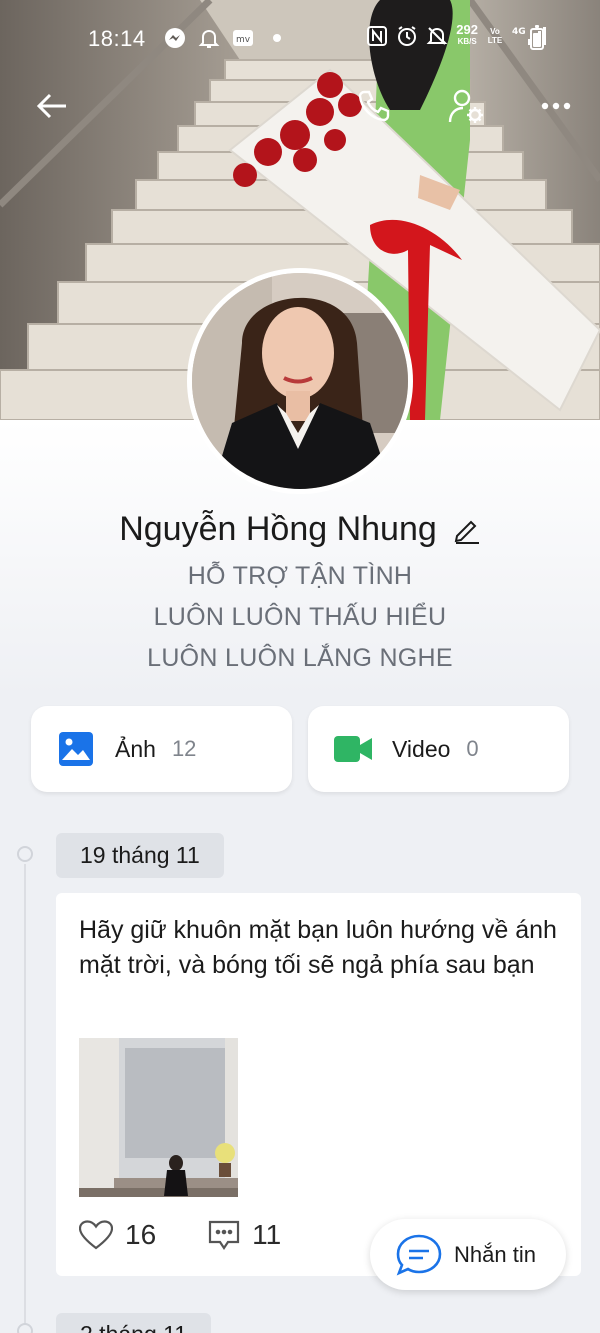 Image resolution: width=600 pixels, height=1333 pixels. Describe the element at coordinates (495, 1254) in the screenshot. I see `message-label: Nhắn tin` at that location.